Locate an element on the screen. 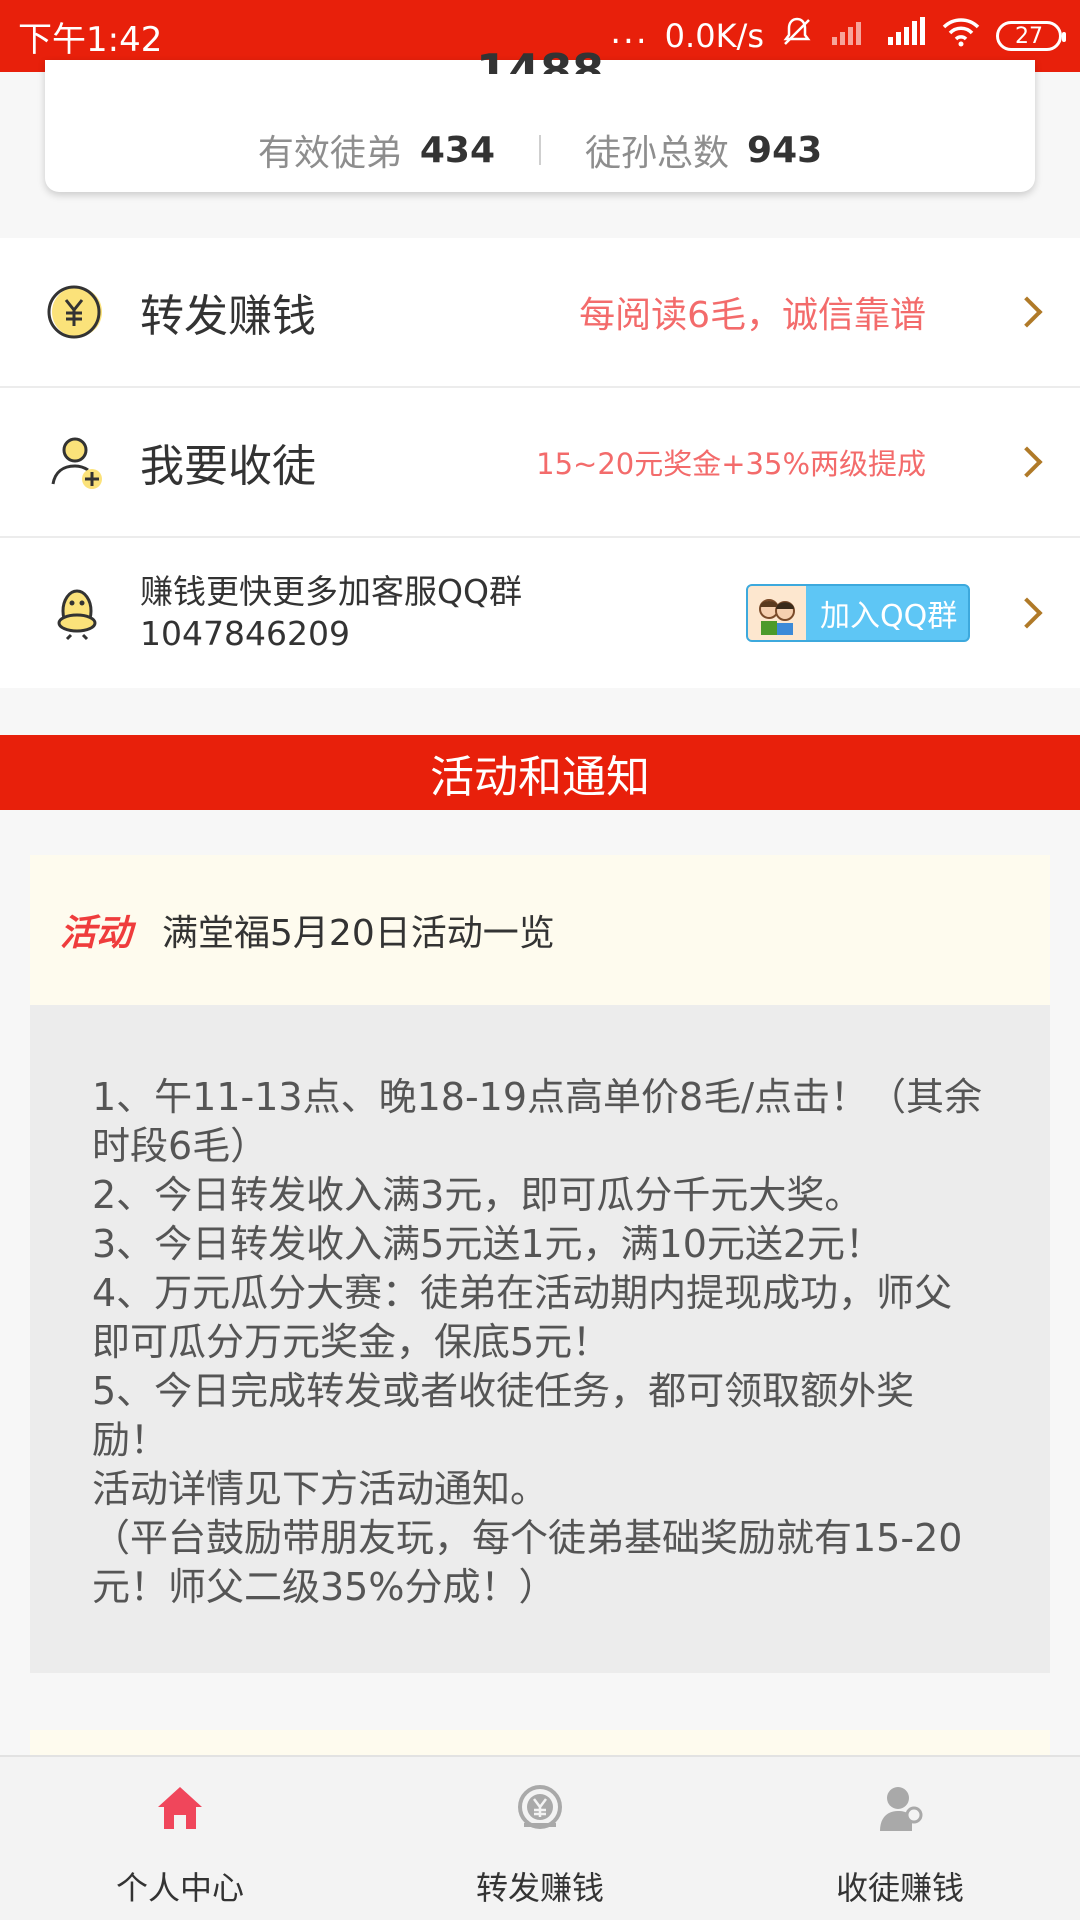  disciples-value: 434 is located at coordinates (457, 150).